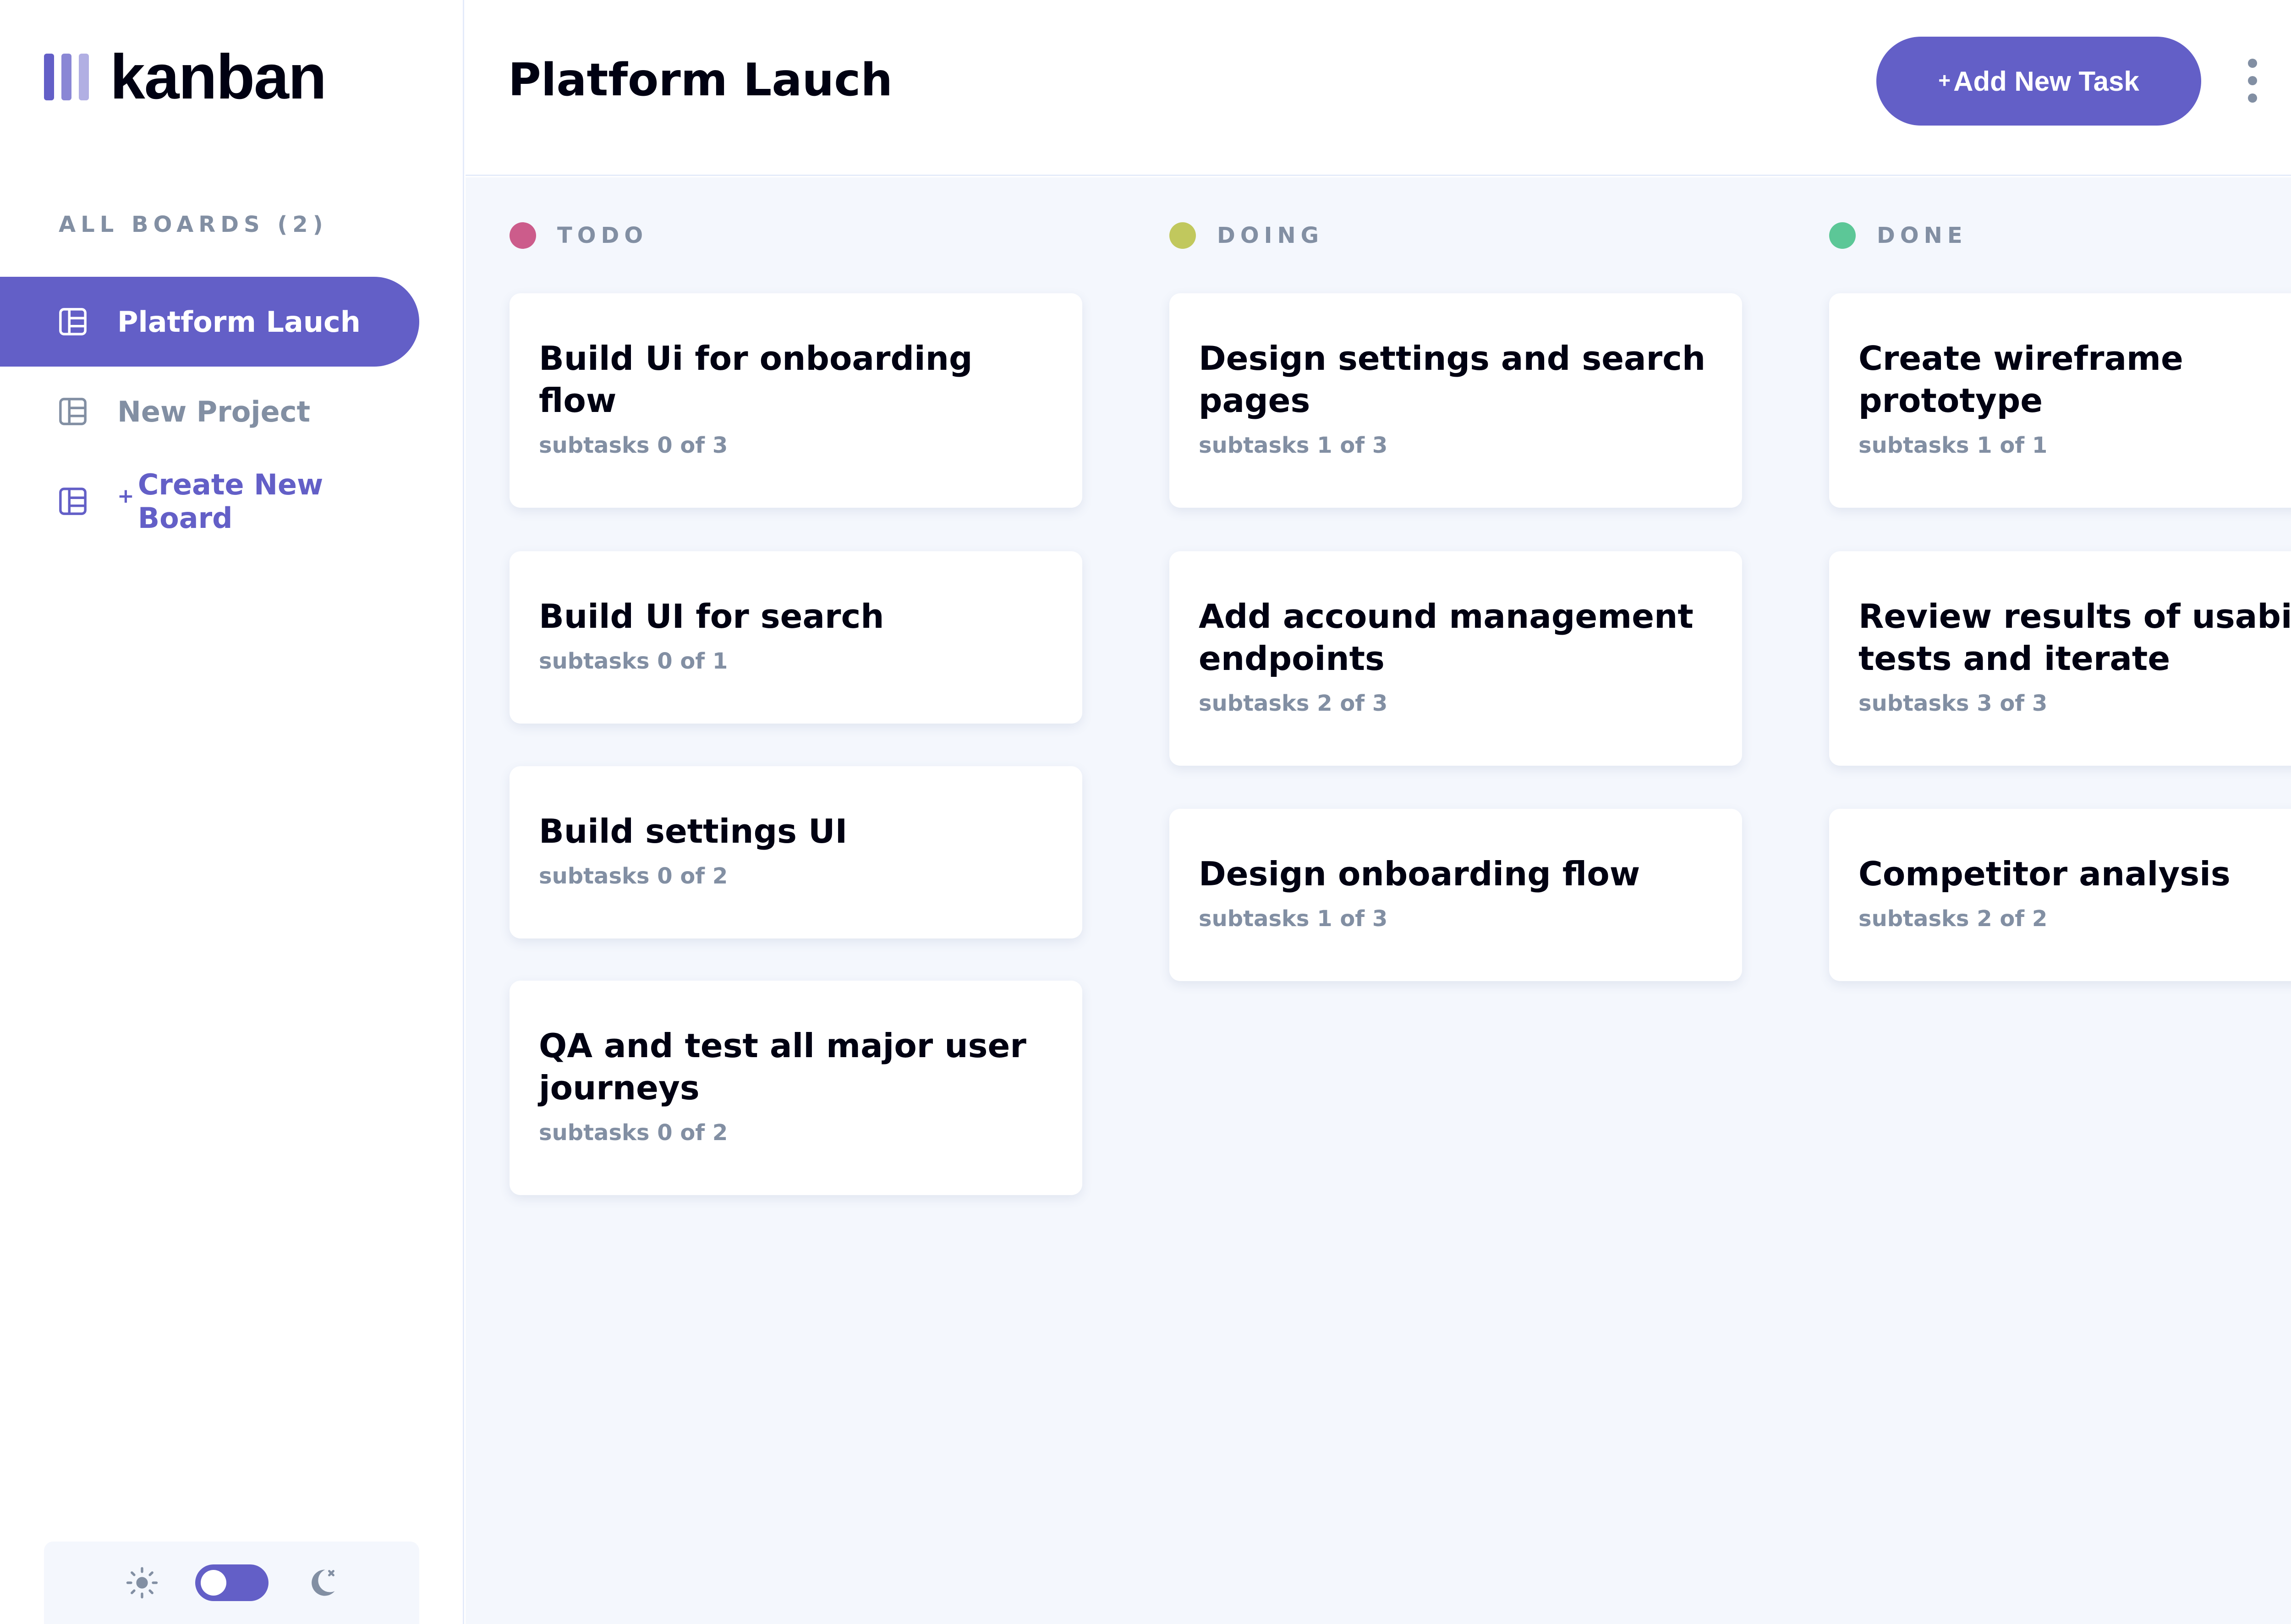  I want to click on task-title: Create wireframe prototype, so click(2021, 379).